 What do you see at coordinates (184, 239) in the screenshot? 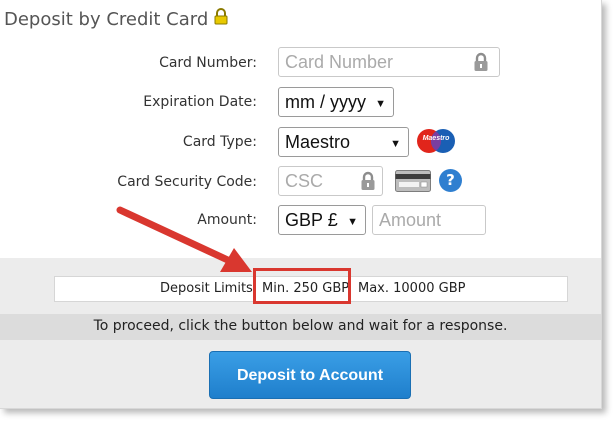
I see `arrow-annotation-icon` at bounding box center [184, 239].